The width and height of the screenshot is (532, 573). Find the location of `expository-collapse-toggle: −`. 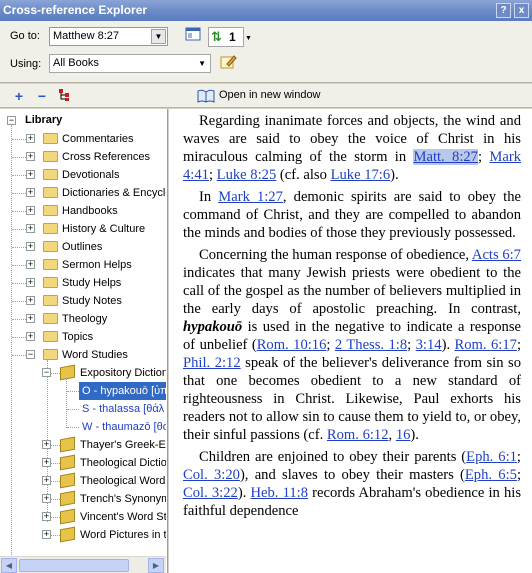

expository-collapse-toggle: − is located at coordinates (46, 372).